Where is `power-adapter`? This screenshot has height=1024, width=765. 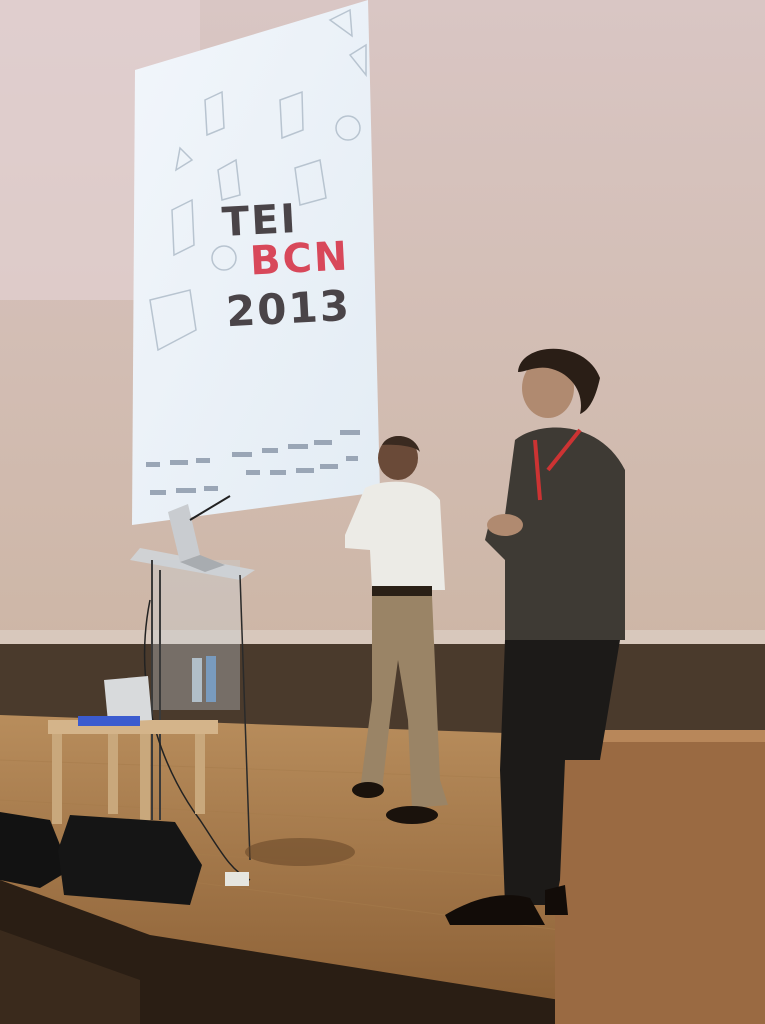
power-adapter is located at coordinates (237, 879).